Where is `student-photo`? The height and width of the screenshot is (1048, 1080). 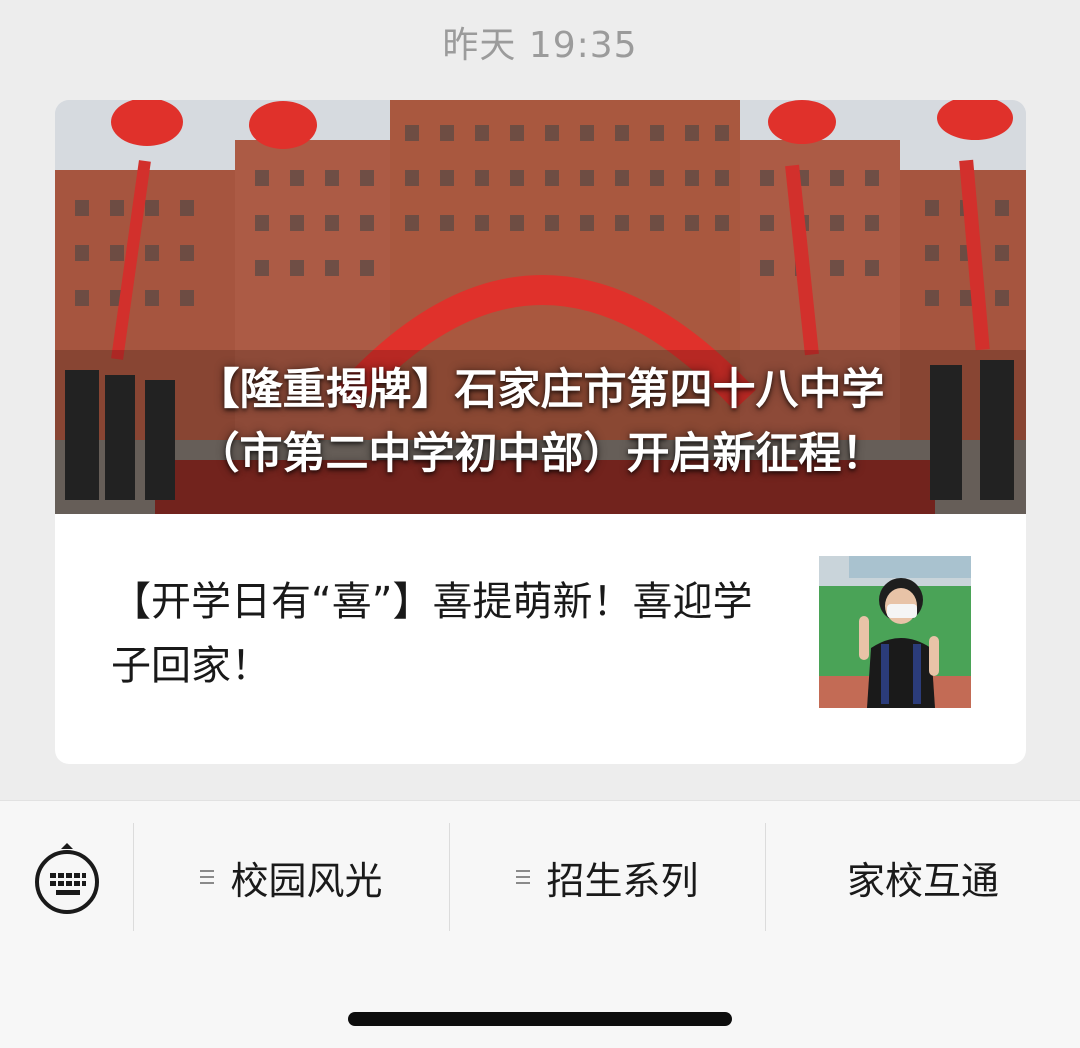
student-photo is located at coordinates (895, 632).